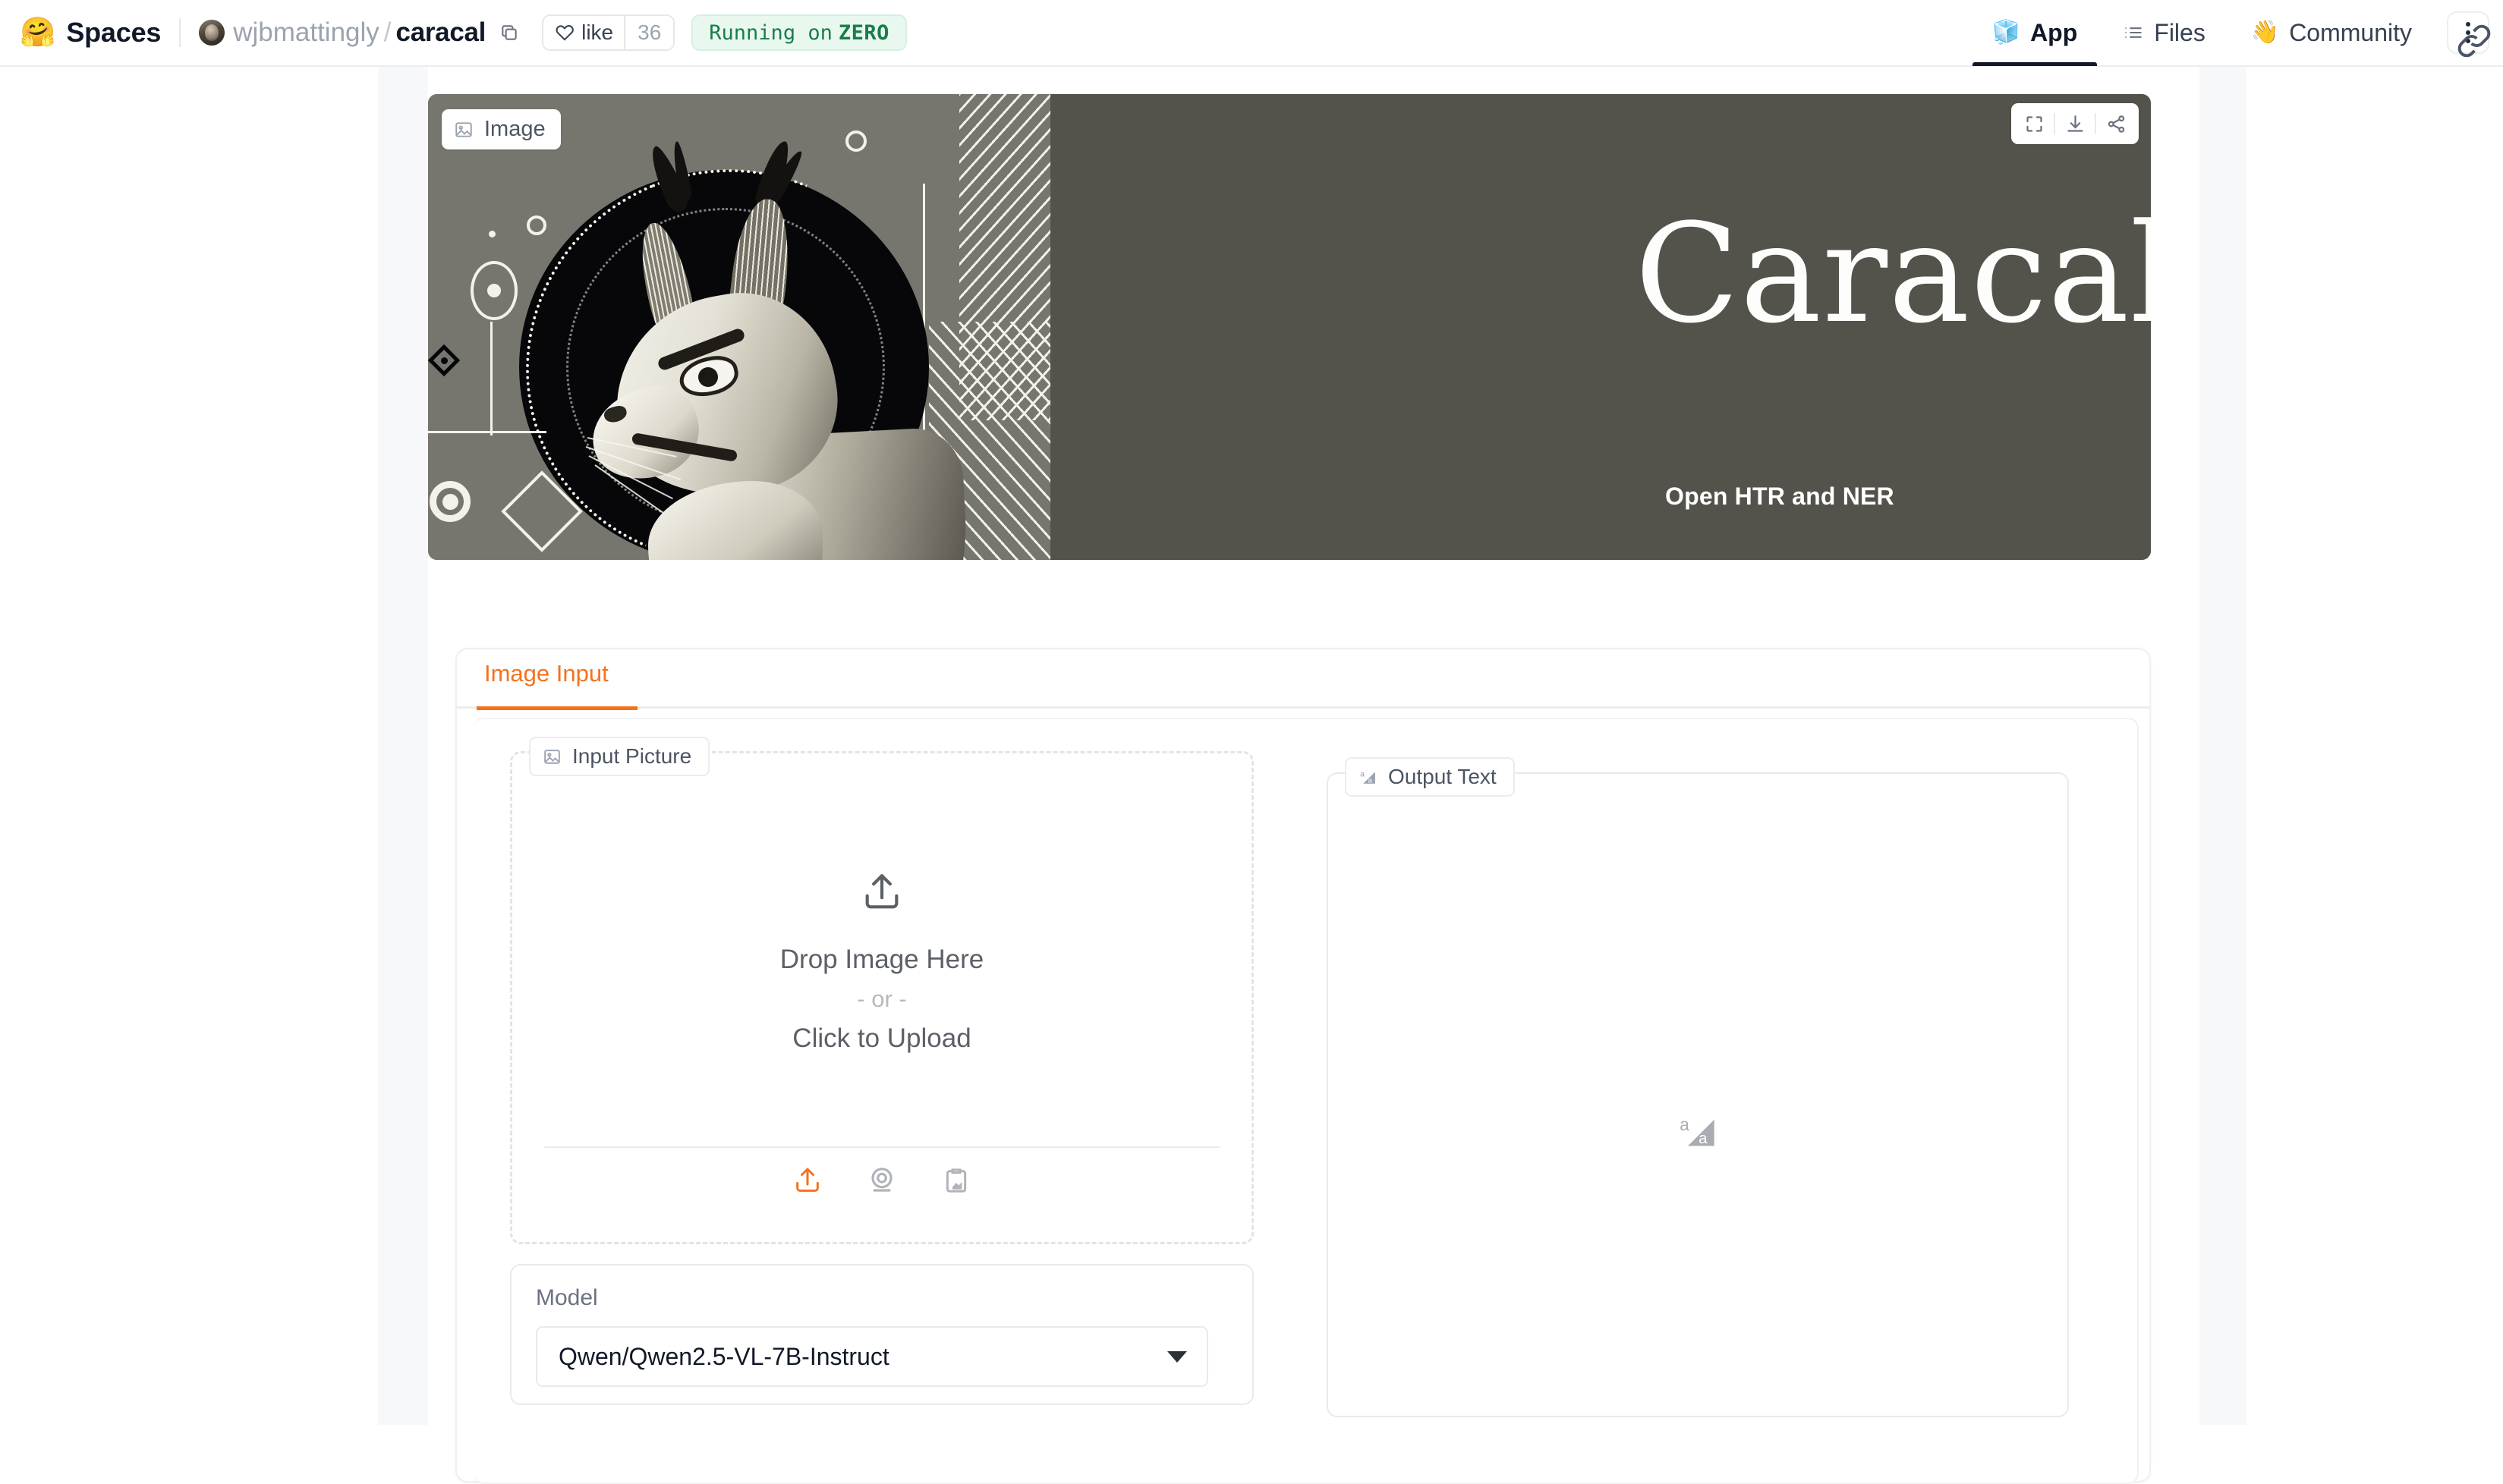 The image size is (2503, 1484). Describe the element at coordinates (37, 32) in the screenshot. I see `hugging-face-logo-icon: 🤗` at that location.